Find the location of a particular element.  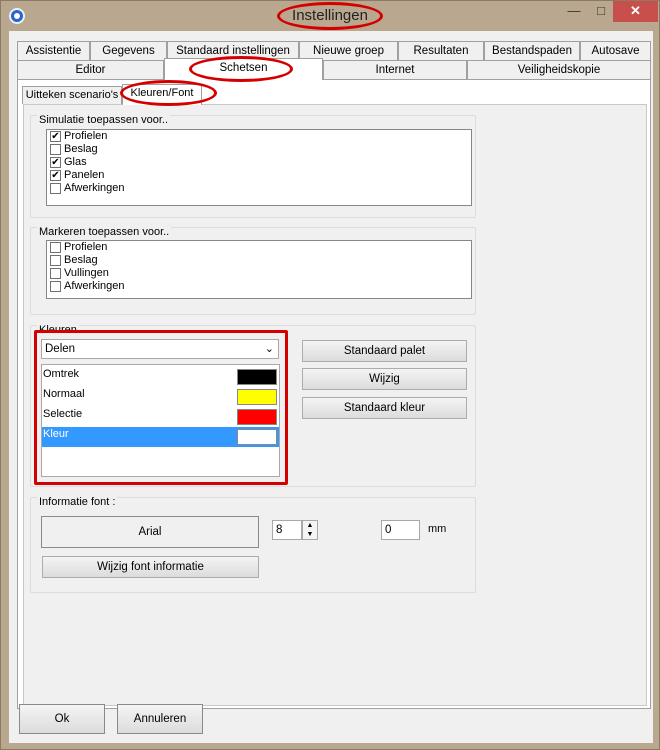

font-size-spinner: ▲ ▼ is located at coordinates (310, 530).